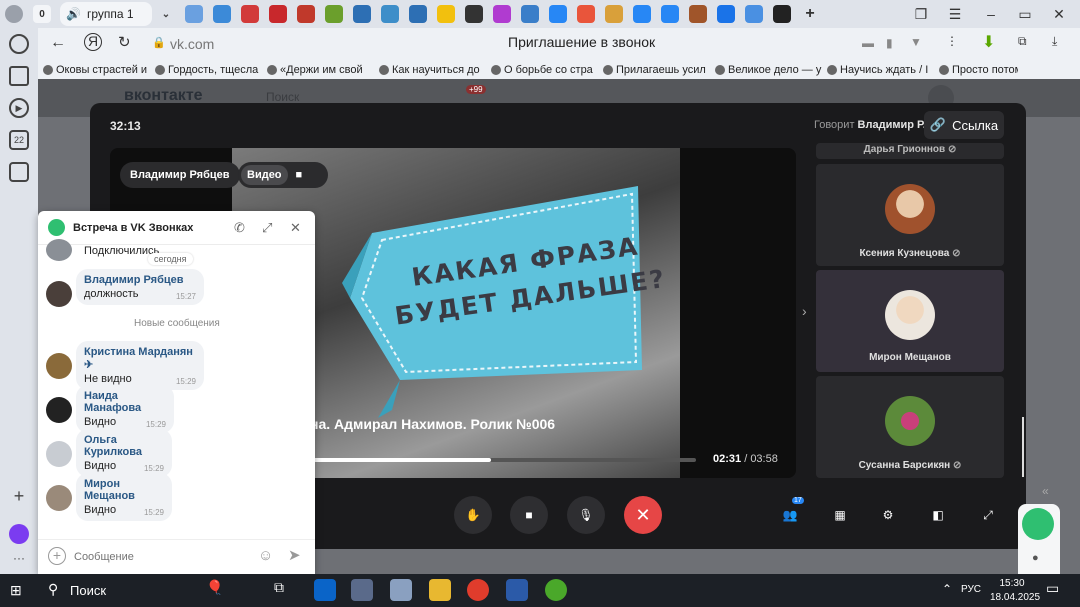  What do you see at coordinates (1015, 591) in the screenshot?
I see `clock: 15:30 18.04.2025` at bounding box center [1015, 591].